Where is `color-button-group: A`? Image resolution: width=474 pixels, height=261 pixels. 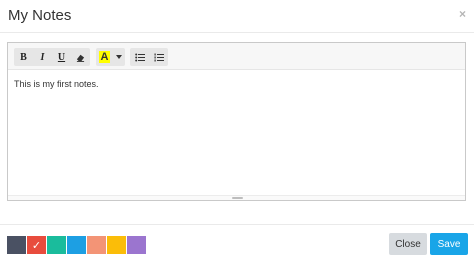 color-button-group: A is located at coordinates (110, 57).